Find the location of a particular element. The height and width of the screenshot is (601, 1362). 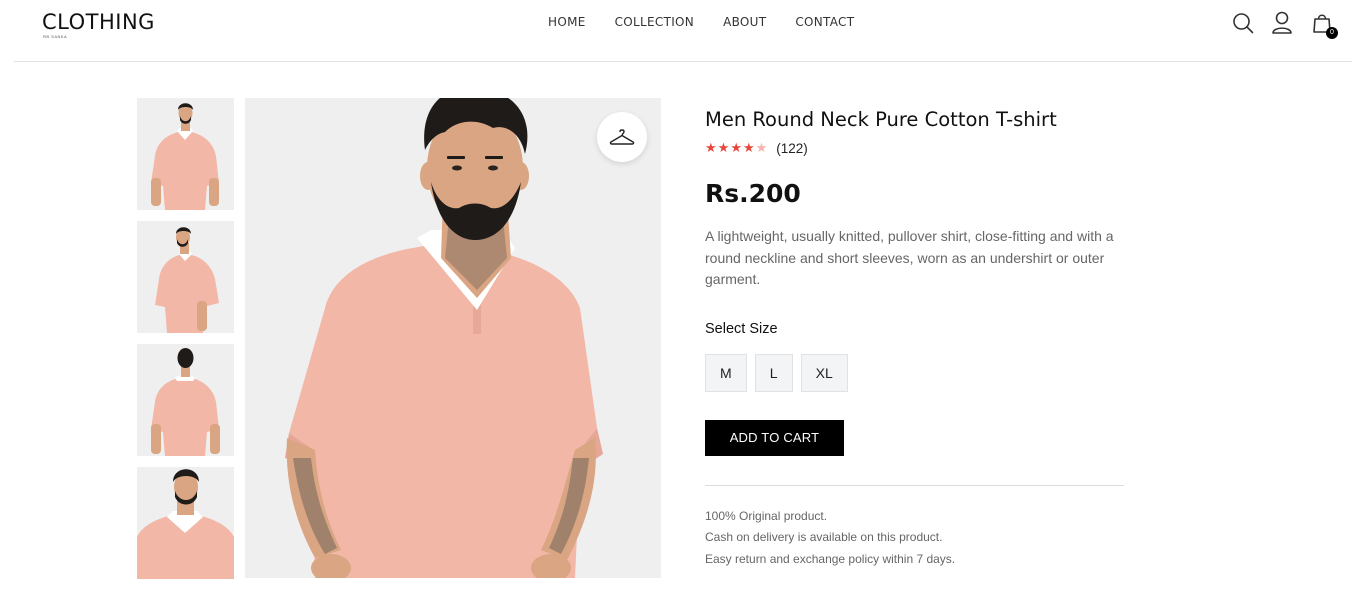

product-title: Men Round Neck Pure Cotton T-shirt is located at coordinates (881, 119).